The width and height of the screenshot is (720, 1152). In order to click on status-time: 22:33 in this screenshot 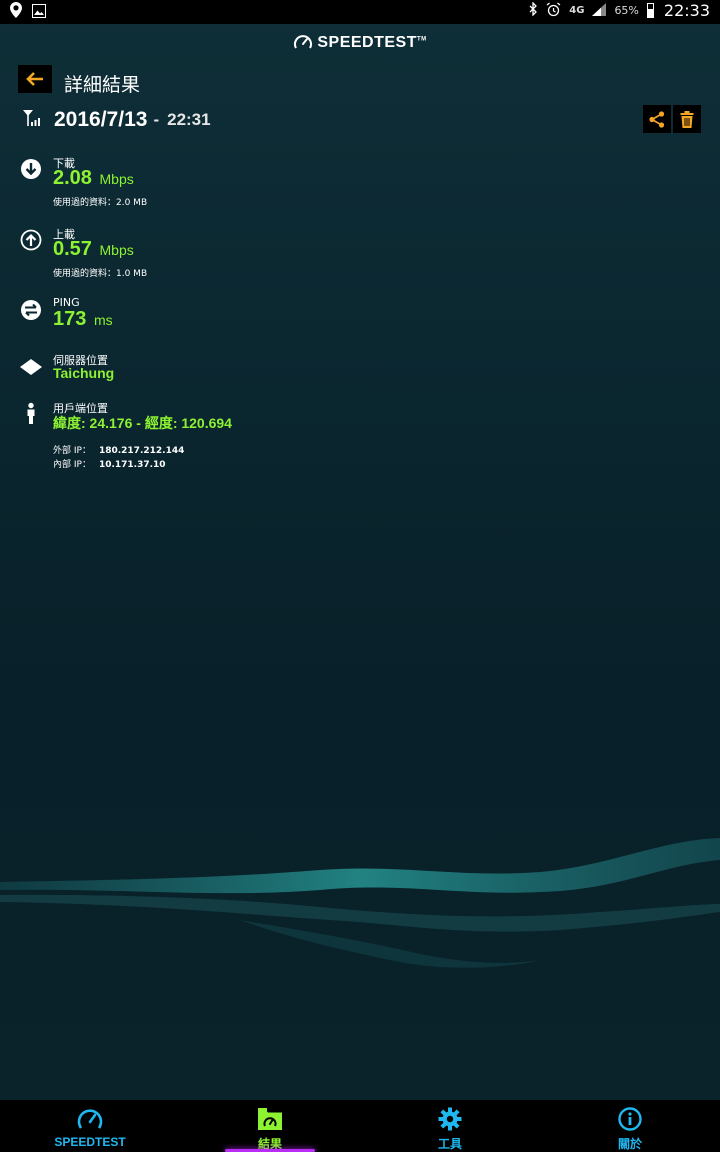, I will do `click(686, 10)`.